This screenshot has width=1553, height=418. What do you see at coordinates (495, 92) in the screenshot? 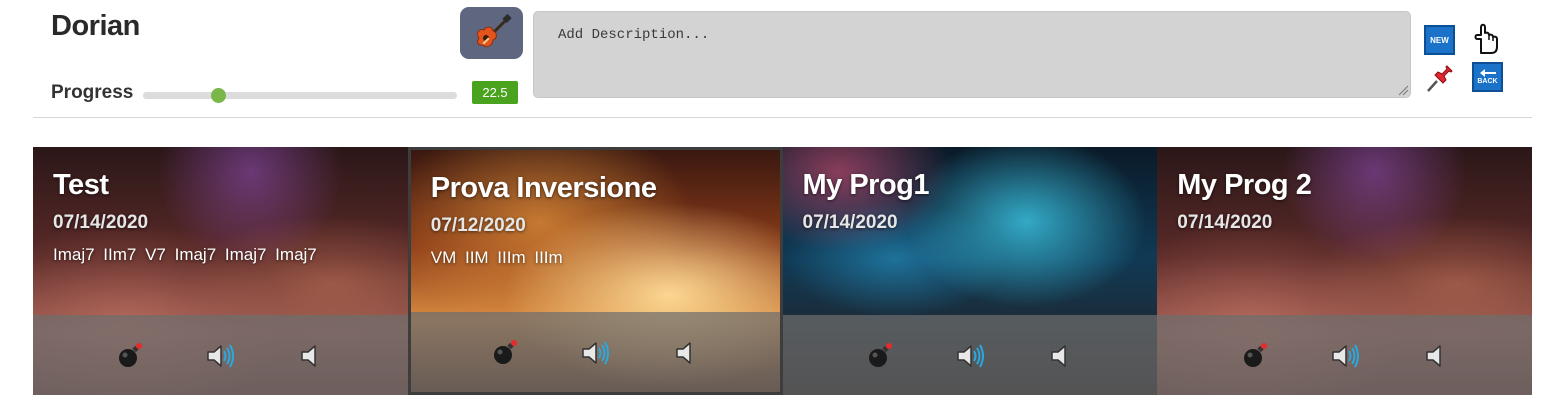
I see `progress-value-badge: 22.5` at bounding box center [495, 92].